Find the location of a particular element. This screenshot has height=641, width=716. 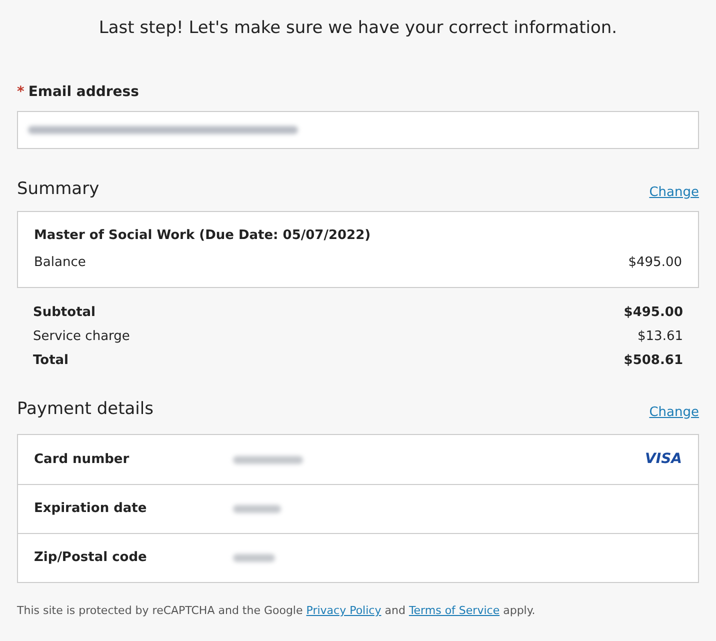

total-label: Service charge is located at coordinates (81, 337).